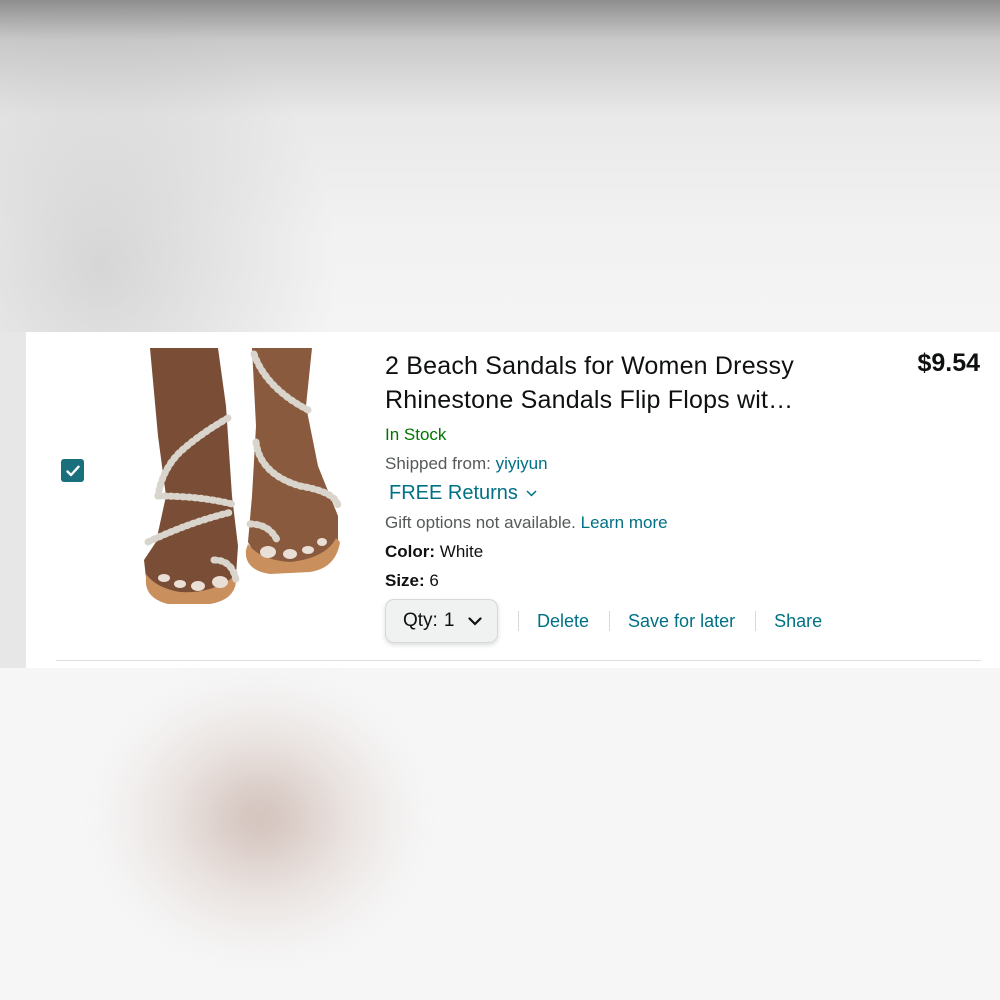 The width and height of the screenshot is (1000, 1000). Describe the element at coordinates (410, 551) in the screenshot. I see `color-label: Color:` at that location.